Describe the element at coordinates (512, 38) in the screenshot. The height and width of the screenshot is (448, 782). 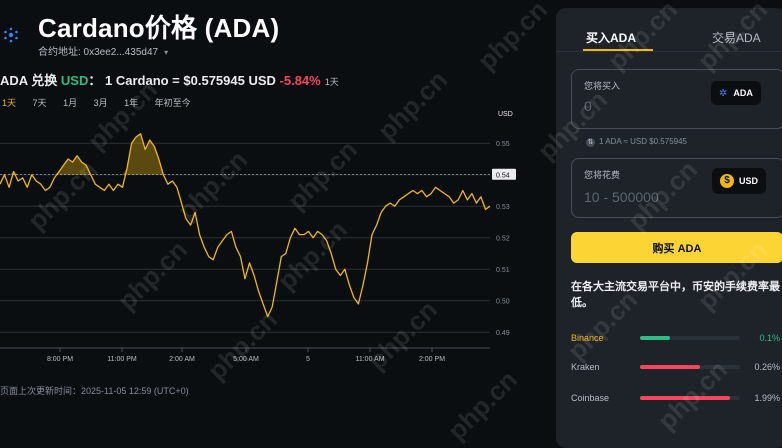
I see `watermark: php.cn` at that location.